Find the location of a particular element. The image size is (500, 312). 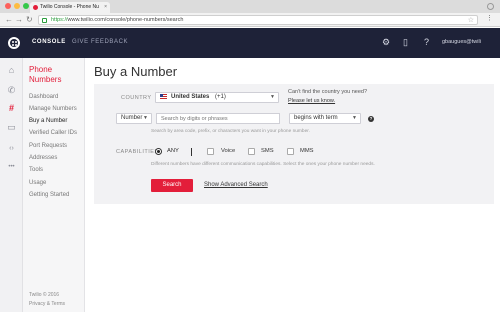

maximize-window-icon is located at coordinates (26, 6).